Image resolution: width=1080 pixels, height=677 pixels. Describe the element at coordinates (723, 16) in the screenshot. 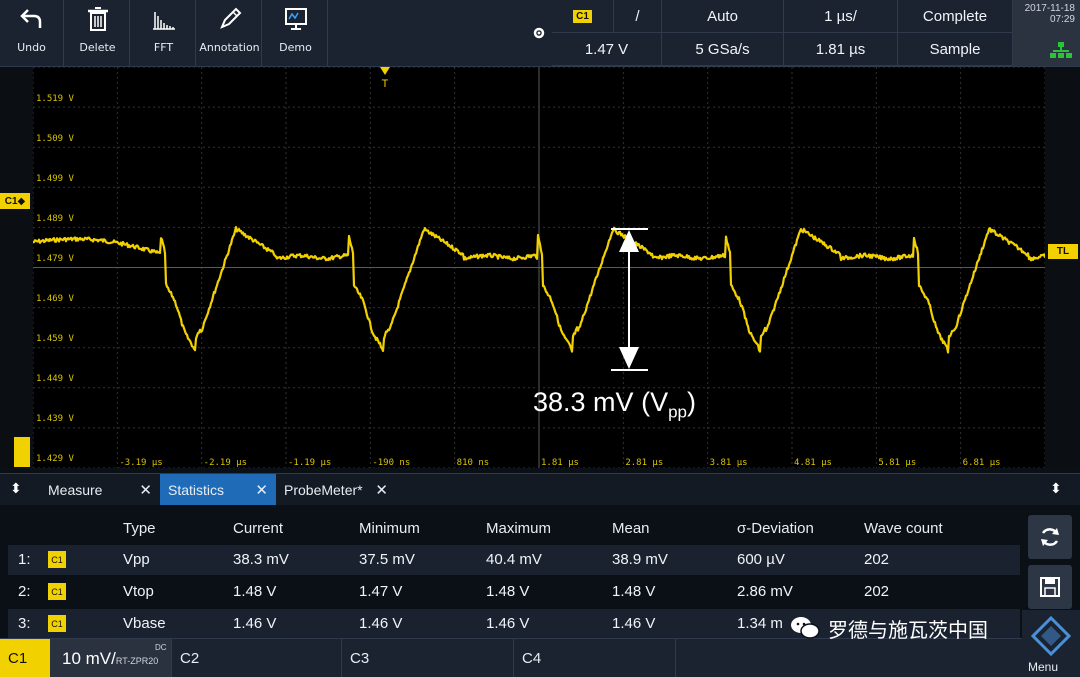

I see `trigger-mode: Auto` at that location.